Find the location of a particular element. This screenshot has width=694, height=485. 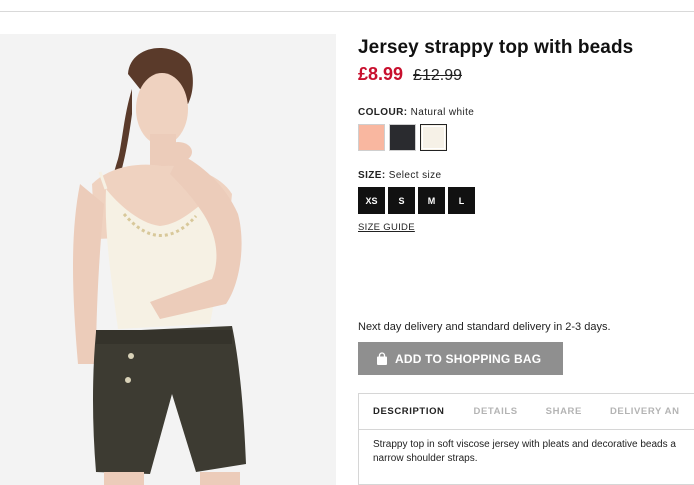

size-l-button: L is located at coordinates (461, 200).